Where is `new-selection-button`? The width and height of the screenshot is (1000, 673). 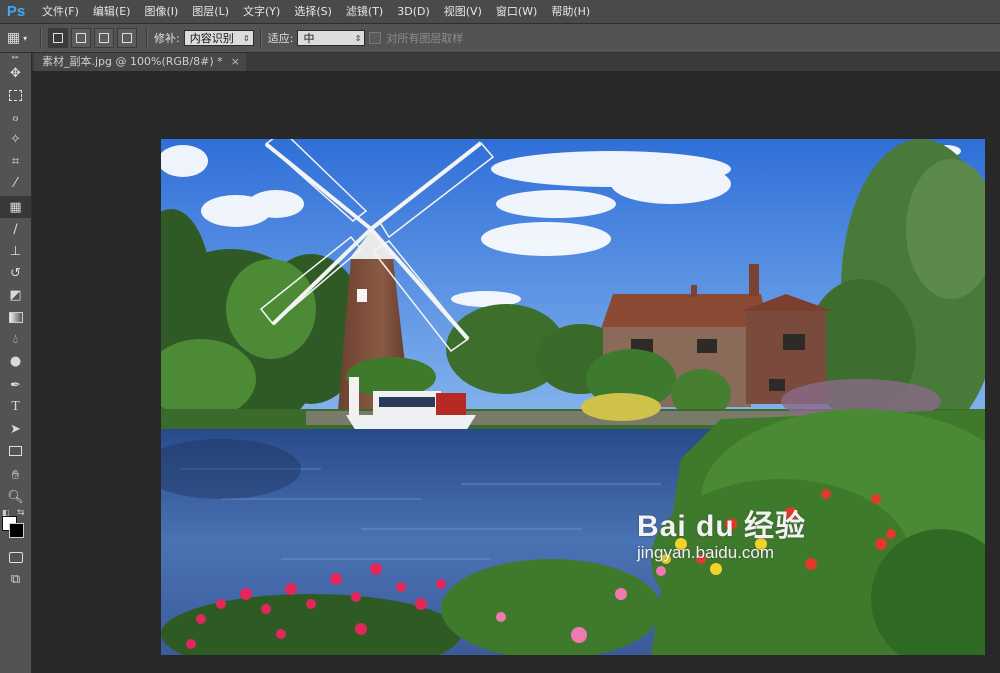 new-selection-button is located at coordinates (58, 38).